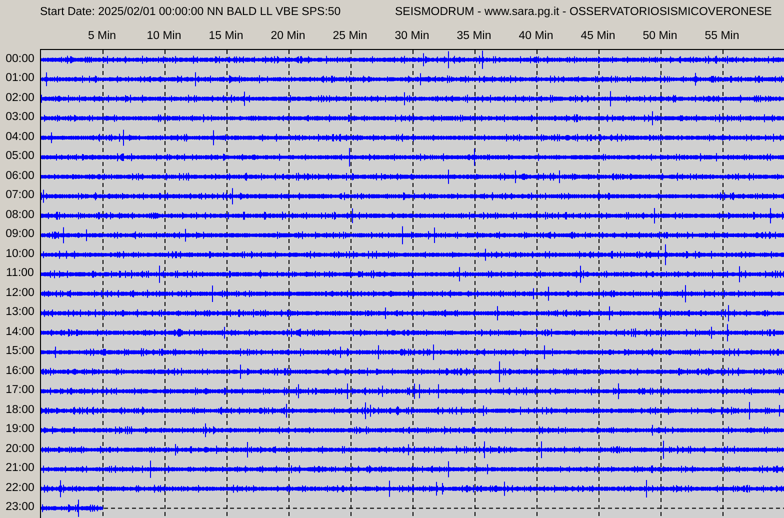 The width and height of the screenshot is (784, 518). What do you see at coordinates (660, 36) in the screenshot?
I see `minute-label: 50 Min` at bounding box center [660, 36].